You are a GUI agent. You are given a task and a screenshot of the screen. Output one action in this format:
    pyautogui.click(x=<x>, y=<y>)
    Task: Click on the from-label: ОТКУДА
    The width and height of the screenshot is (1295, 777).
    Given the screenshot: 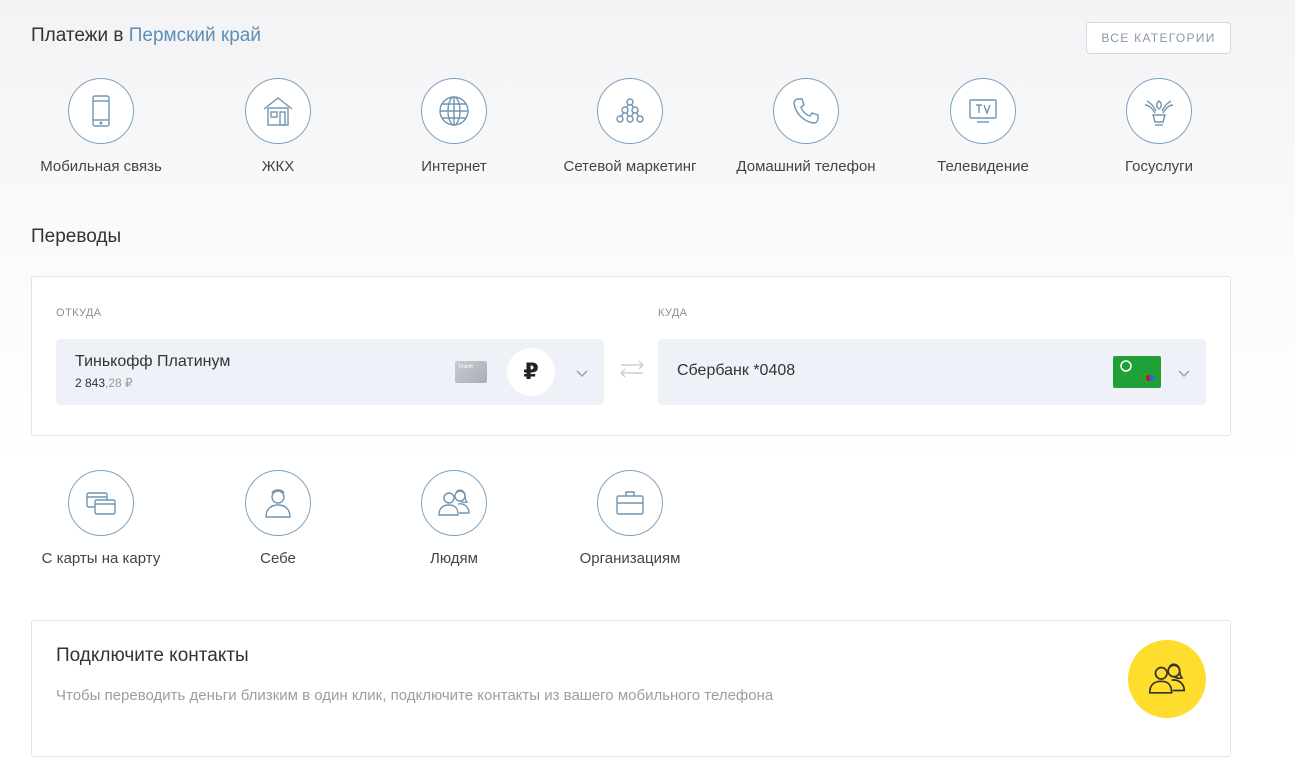 What is the action you would take?
    pyautogui.click(x=79, y=313)
    